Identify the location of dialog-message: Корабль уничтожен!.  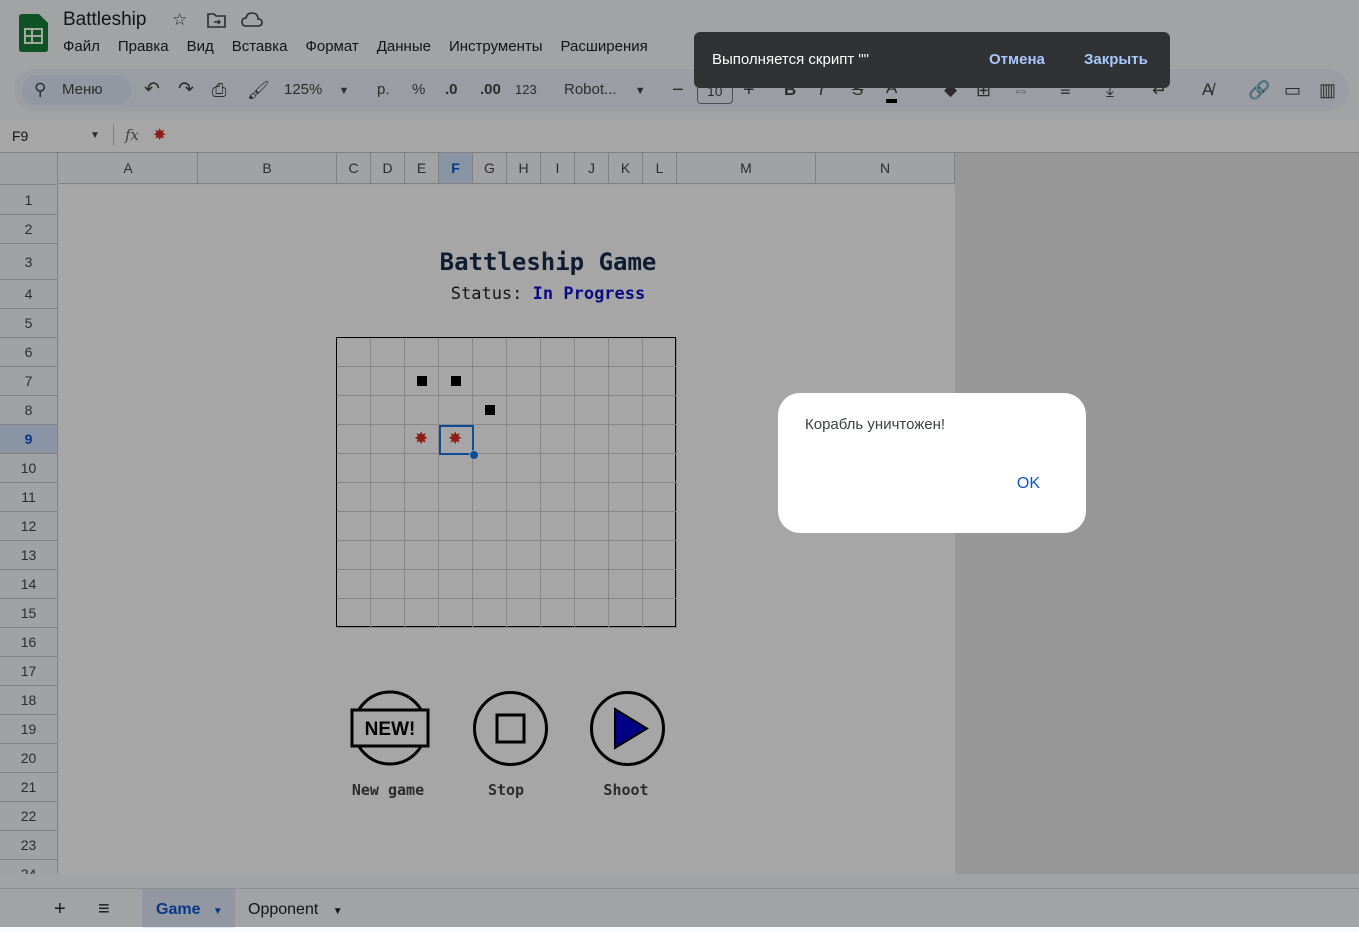
(875, 424).